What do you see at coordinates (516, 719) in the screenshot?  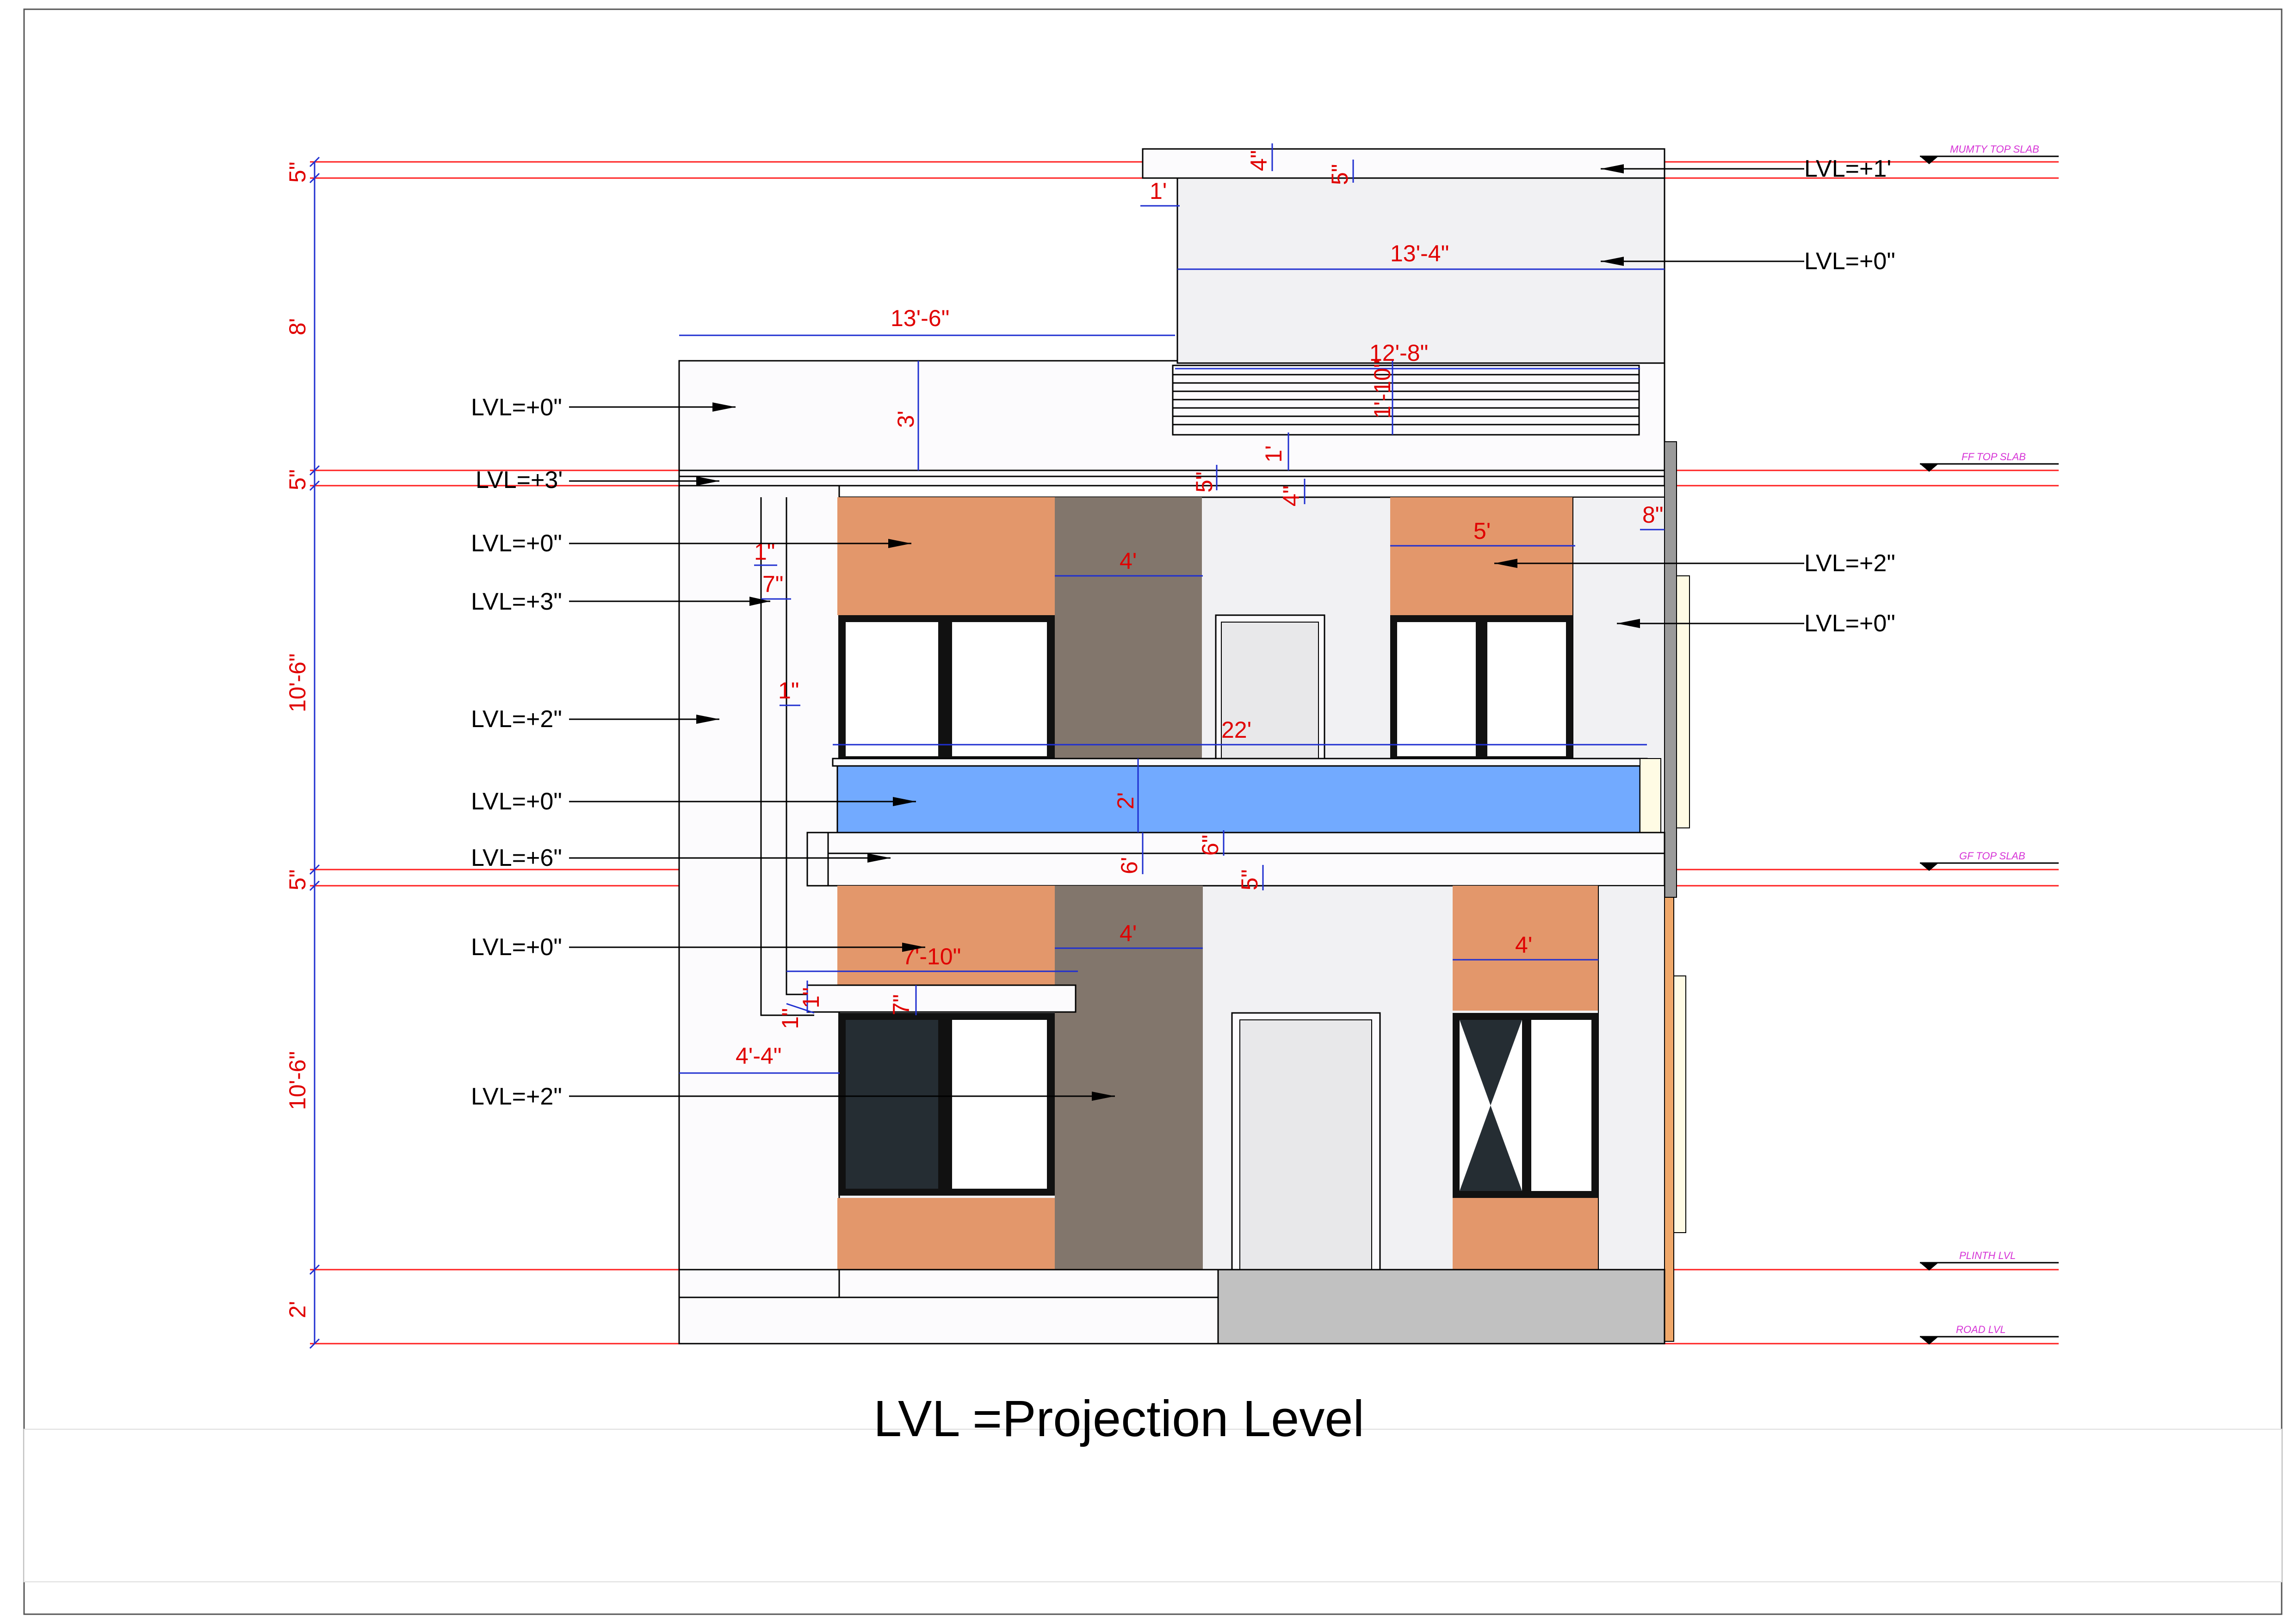 I see `label-left-5: LVL=+2"` at bounding box center [516, 719].